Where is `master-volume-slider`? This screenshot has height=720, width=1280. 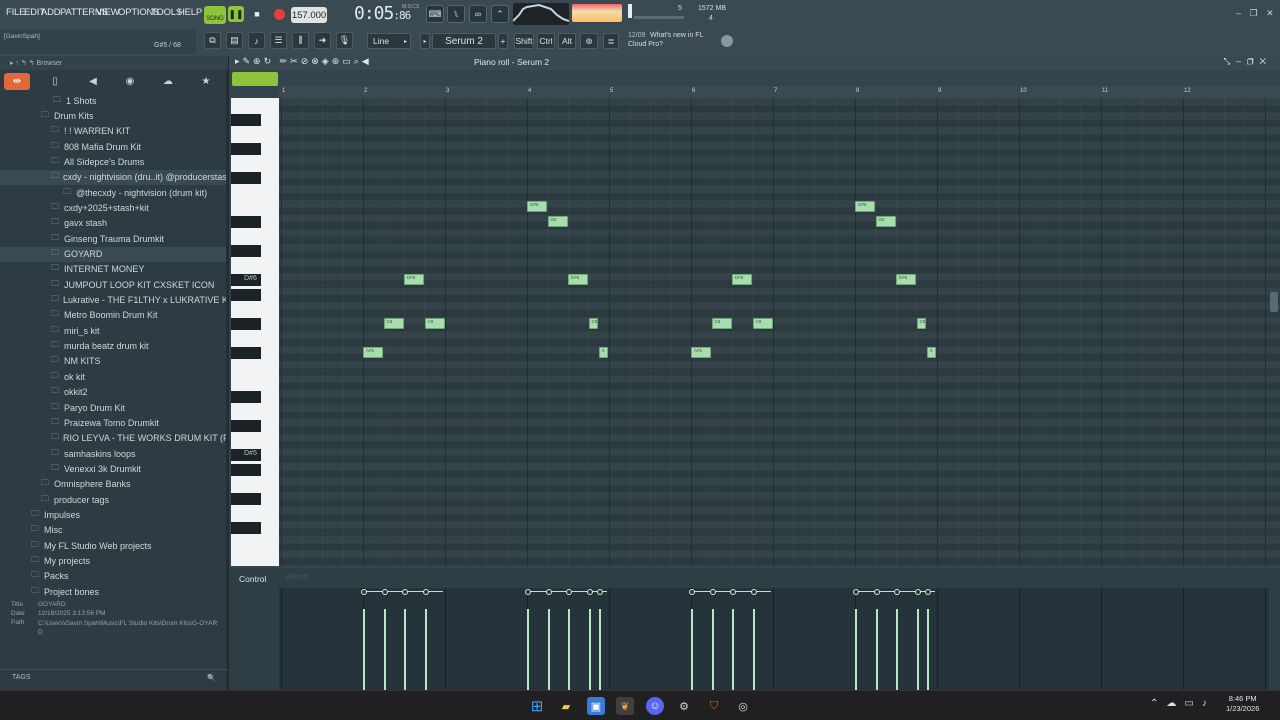
master-volume-slider is located at coordinates (630, 11).